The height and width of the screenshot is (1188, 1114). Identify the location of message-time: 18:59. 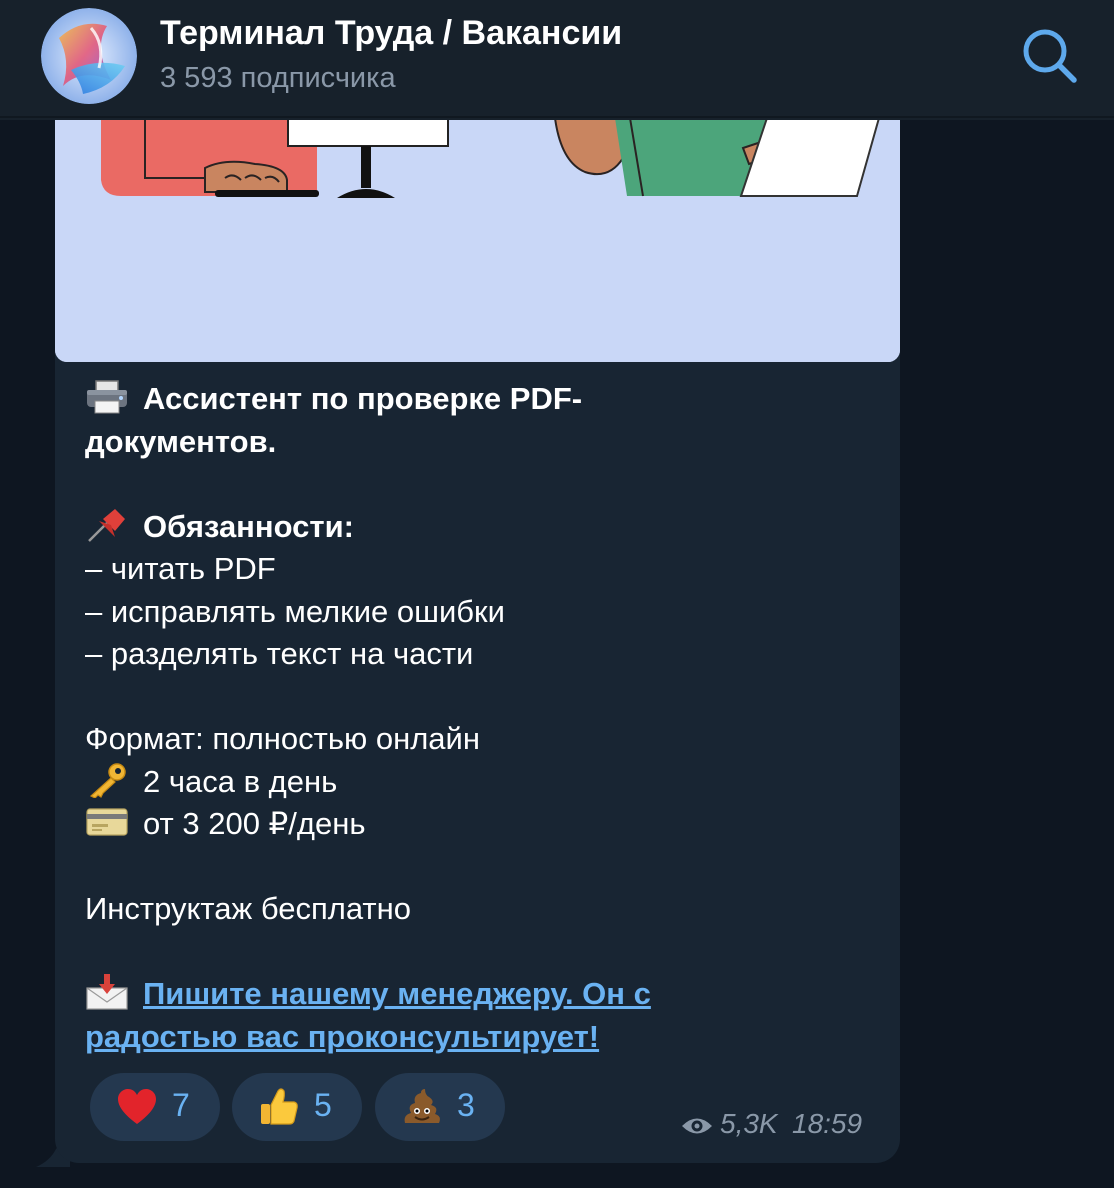
(827, 1123).